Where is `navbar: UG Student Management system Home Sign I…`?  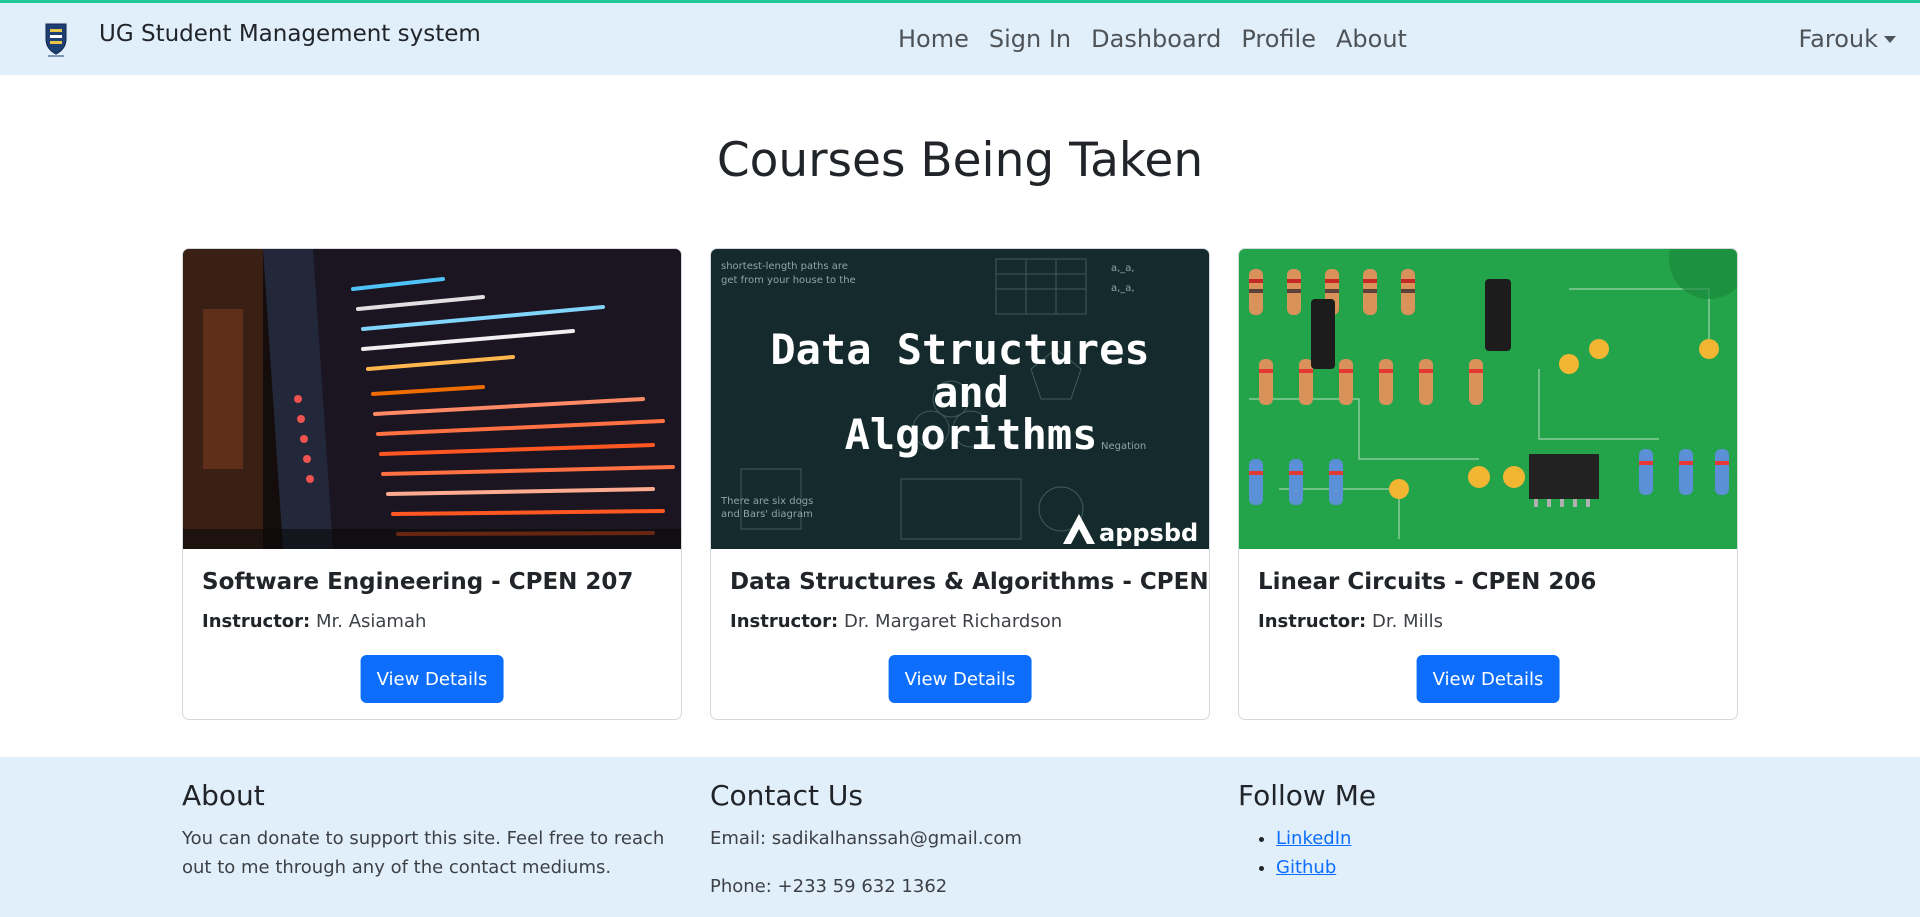 navbar: UG Student Management system Home Sign I… is located at coordinates (960, 39).